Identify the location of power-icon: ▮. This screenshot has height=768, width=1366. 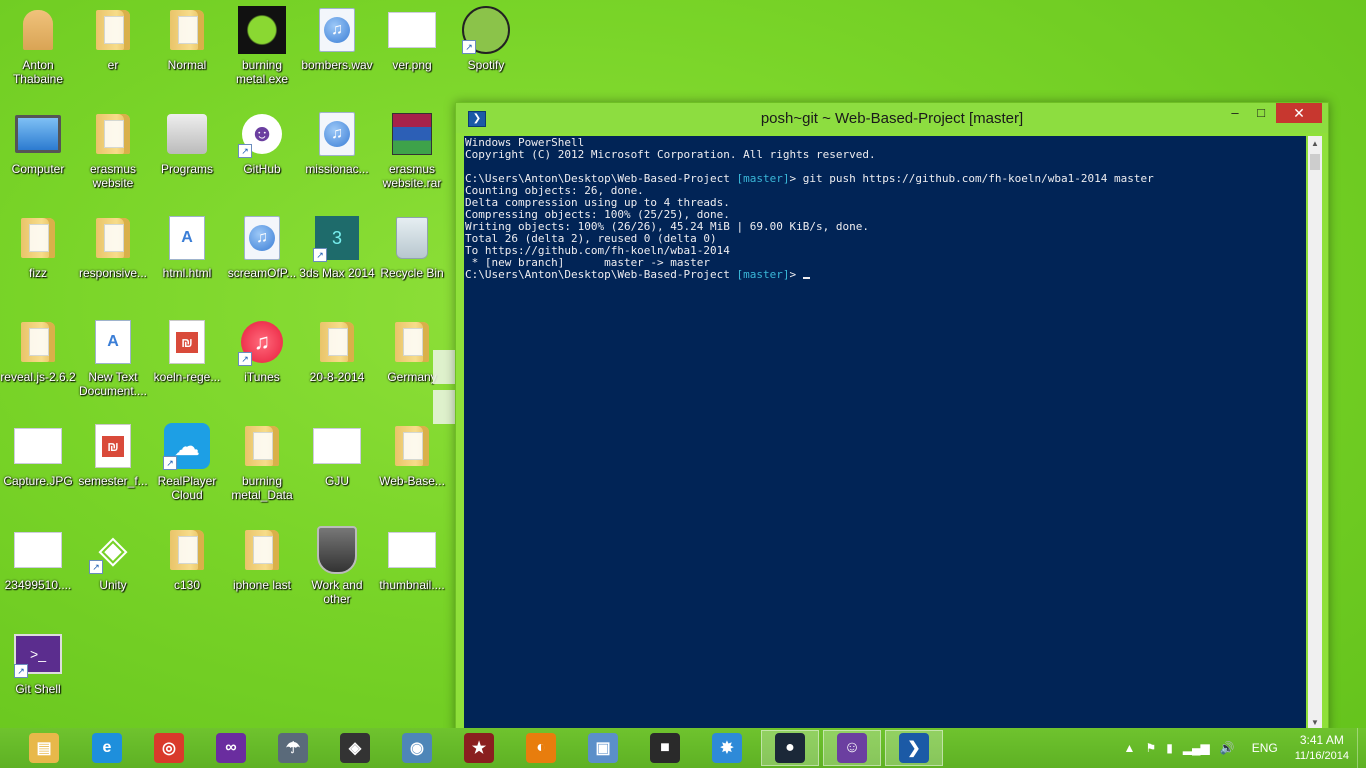
(1169, 748).